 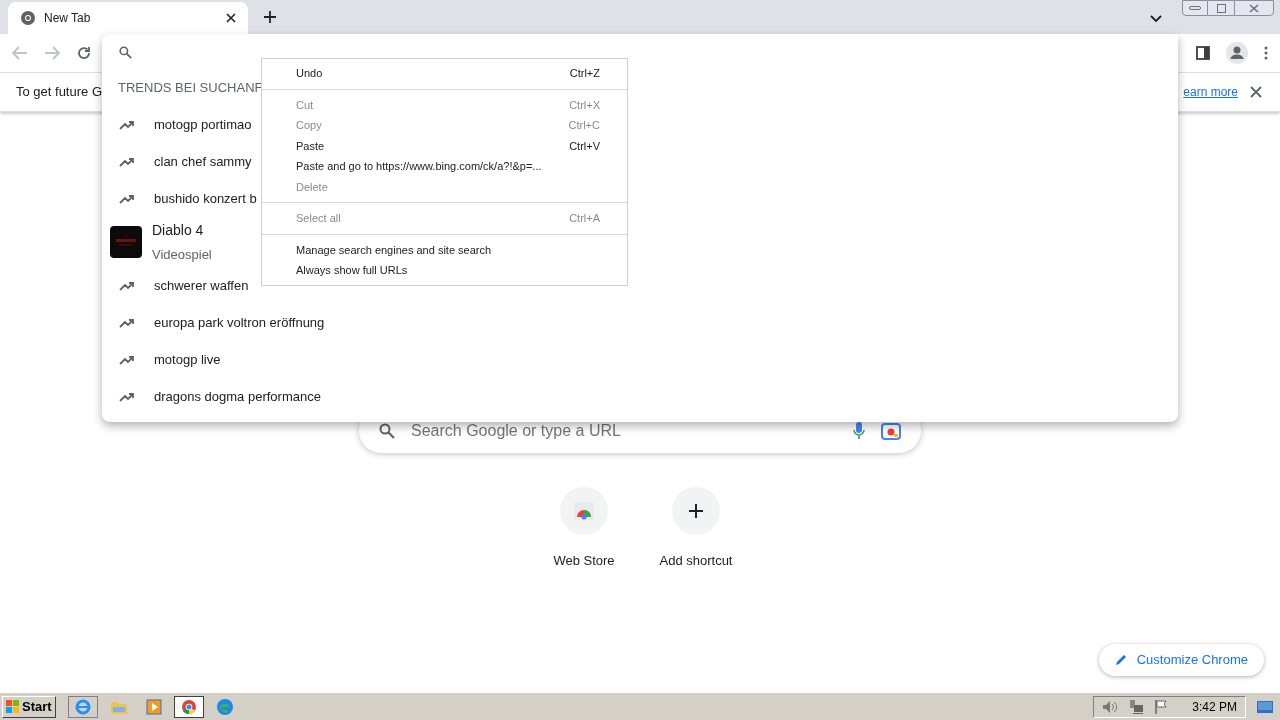 I want to click on web-store-icon, so click(x=584, y=511).